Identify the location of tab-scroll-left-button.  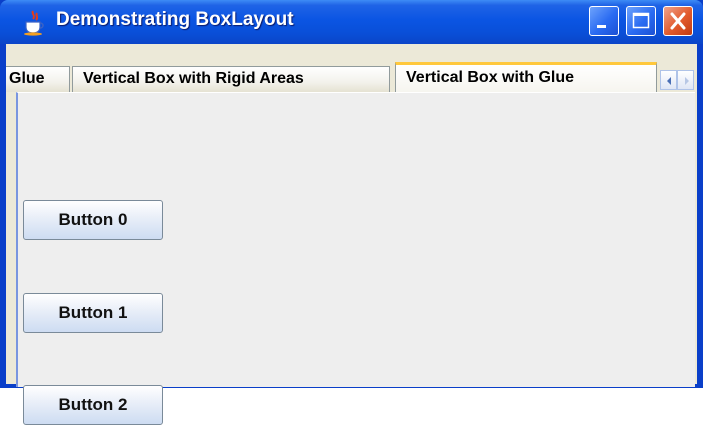
(668, 80).